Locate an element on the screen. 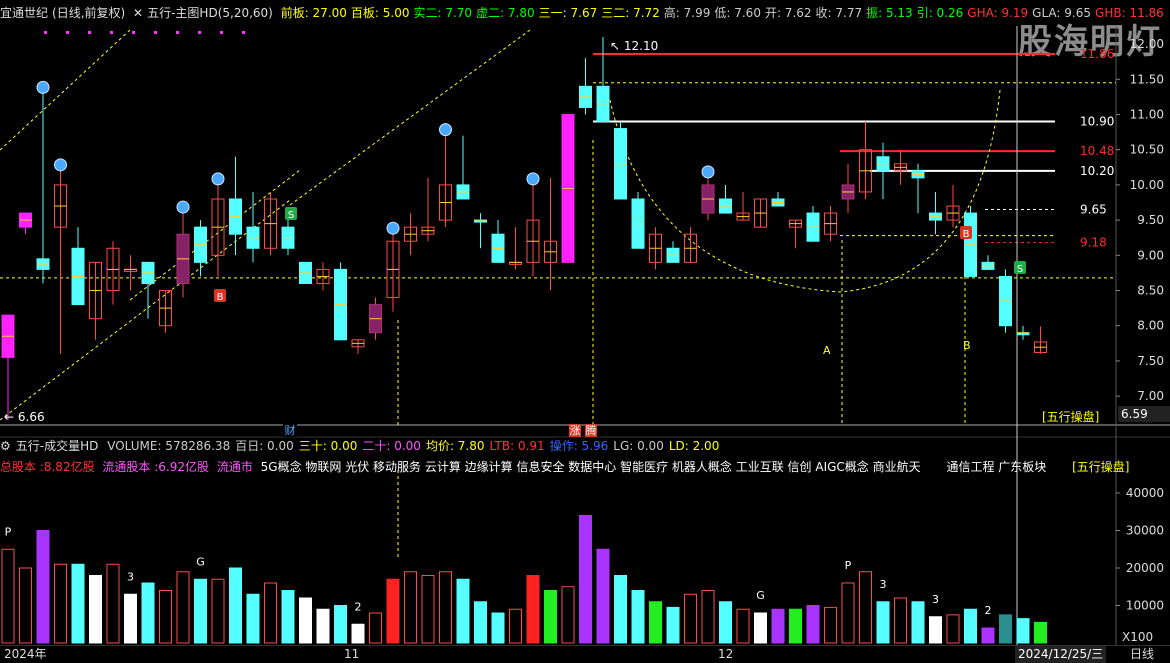 This screenshot has height=663, width=1170. volume-field: 百日: 0.00 is located at coordinates (264, 446).